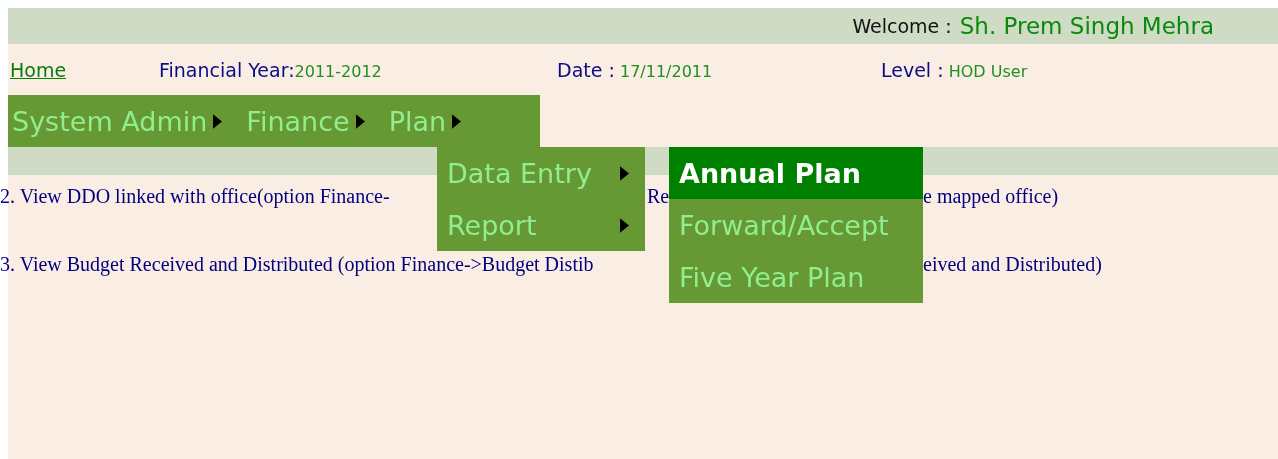 The width and height of the screenshot is (1278, 459). What do you see at coordinates (988, 71) in the screenshot?
I see `level-value: HOD User` at bounding box center [988, 71].